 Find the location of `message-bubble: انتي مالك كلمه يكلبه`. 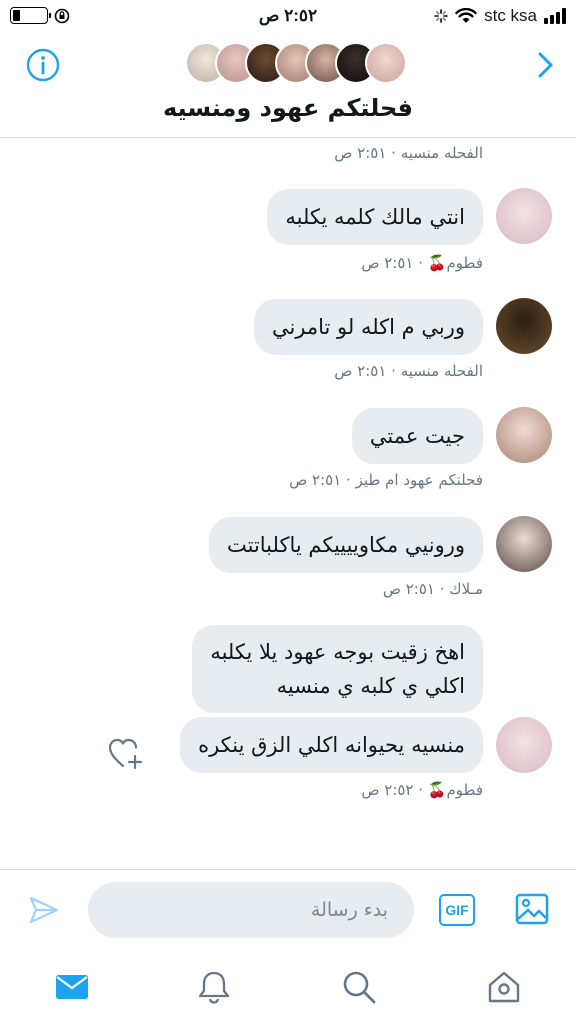

message-bubble: انتي مالك كلمه يكلبه is located at coordinates (375, 217).